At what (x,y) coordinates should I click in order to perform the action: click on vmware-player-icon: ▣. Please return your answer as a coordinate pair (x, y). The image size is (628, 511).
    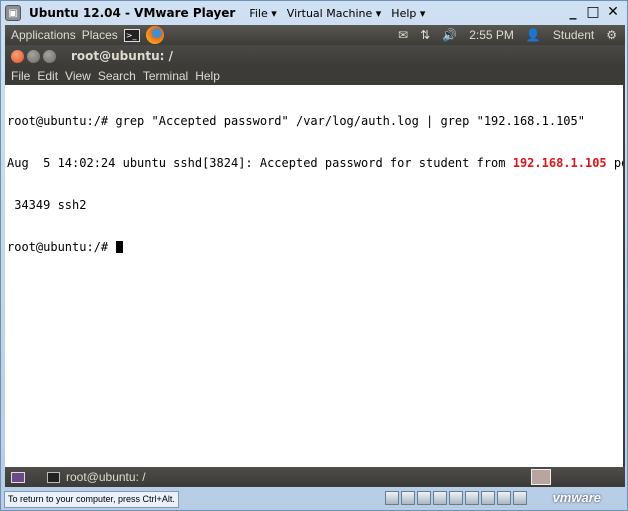
    Looking at the image, I should click on (13, 13).